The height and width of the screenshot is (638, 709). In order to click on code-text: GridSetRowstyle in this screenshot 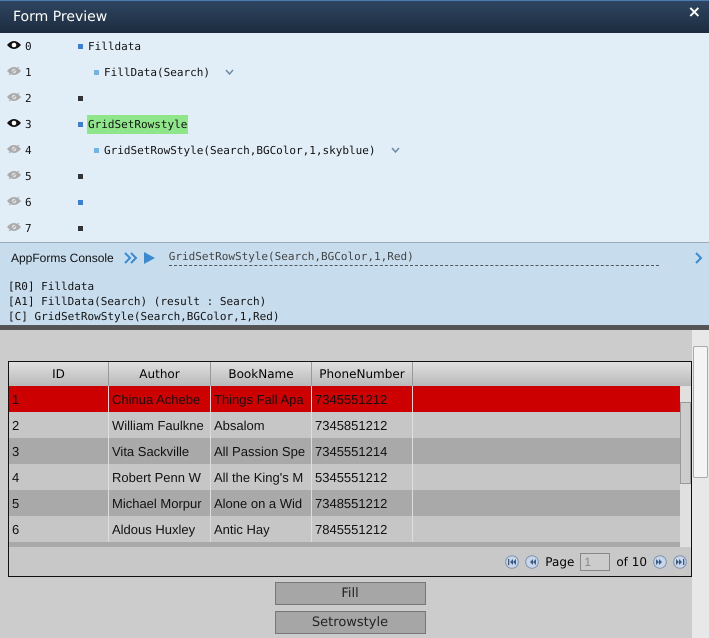, I will do `click(137, 124)`.